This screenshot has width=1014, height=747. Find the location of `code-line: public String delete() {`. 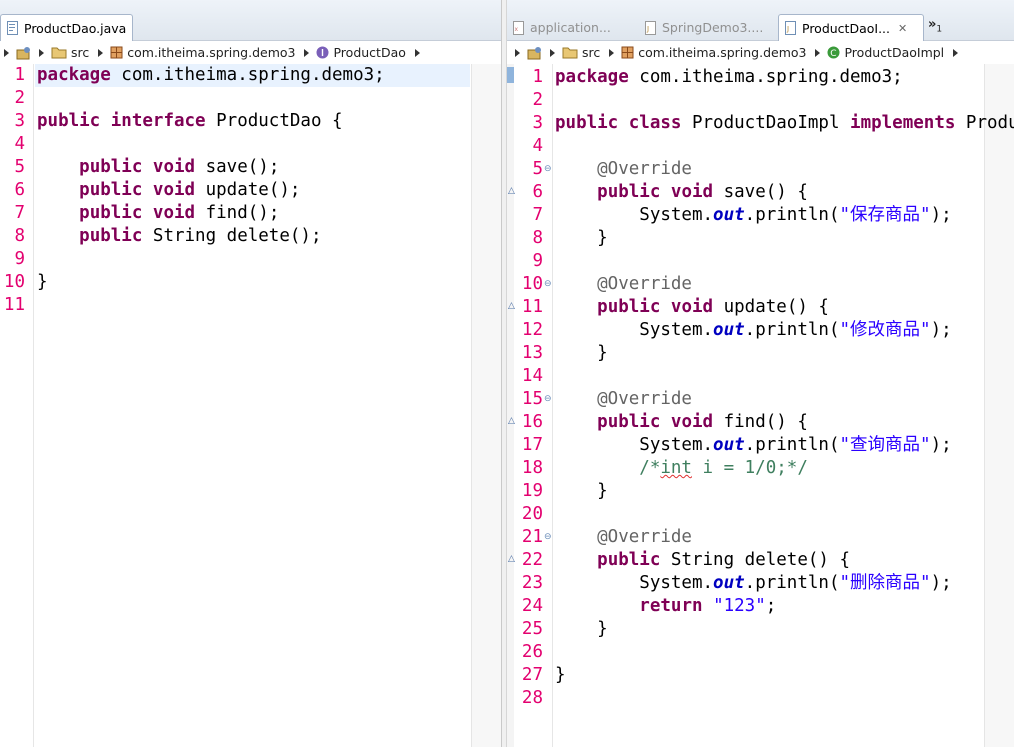

code-line: public String delete() { is located at coordinates (702, 560).